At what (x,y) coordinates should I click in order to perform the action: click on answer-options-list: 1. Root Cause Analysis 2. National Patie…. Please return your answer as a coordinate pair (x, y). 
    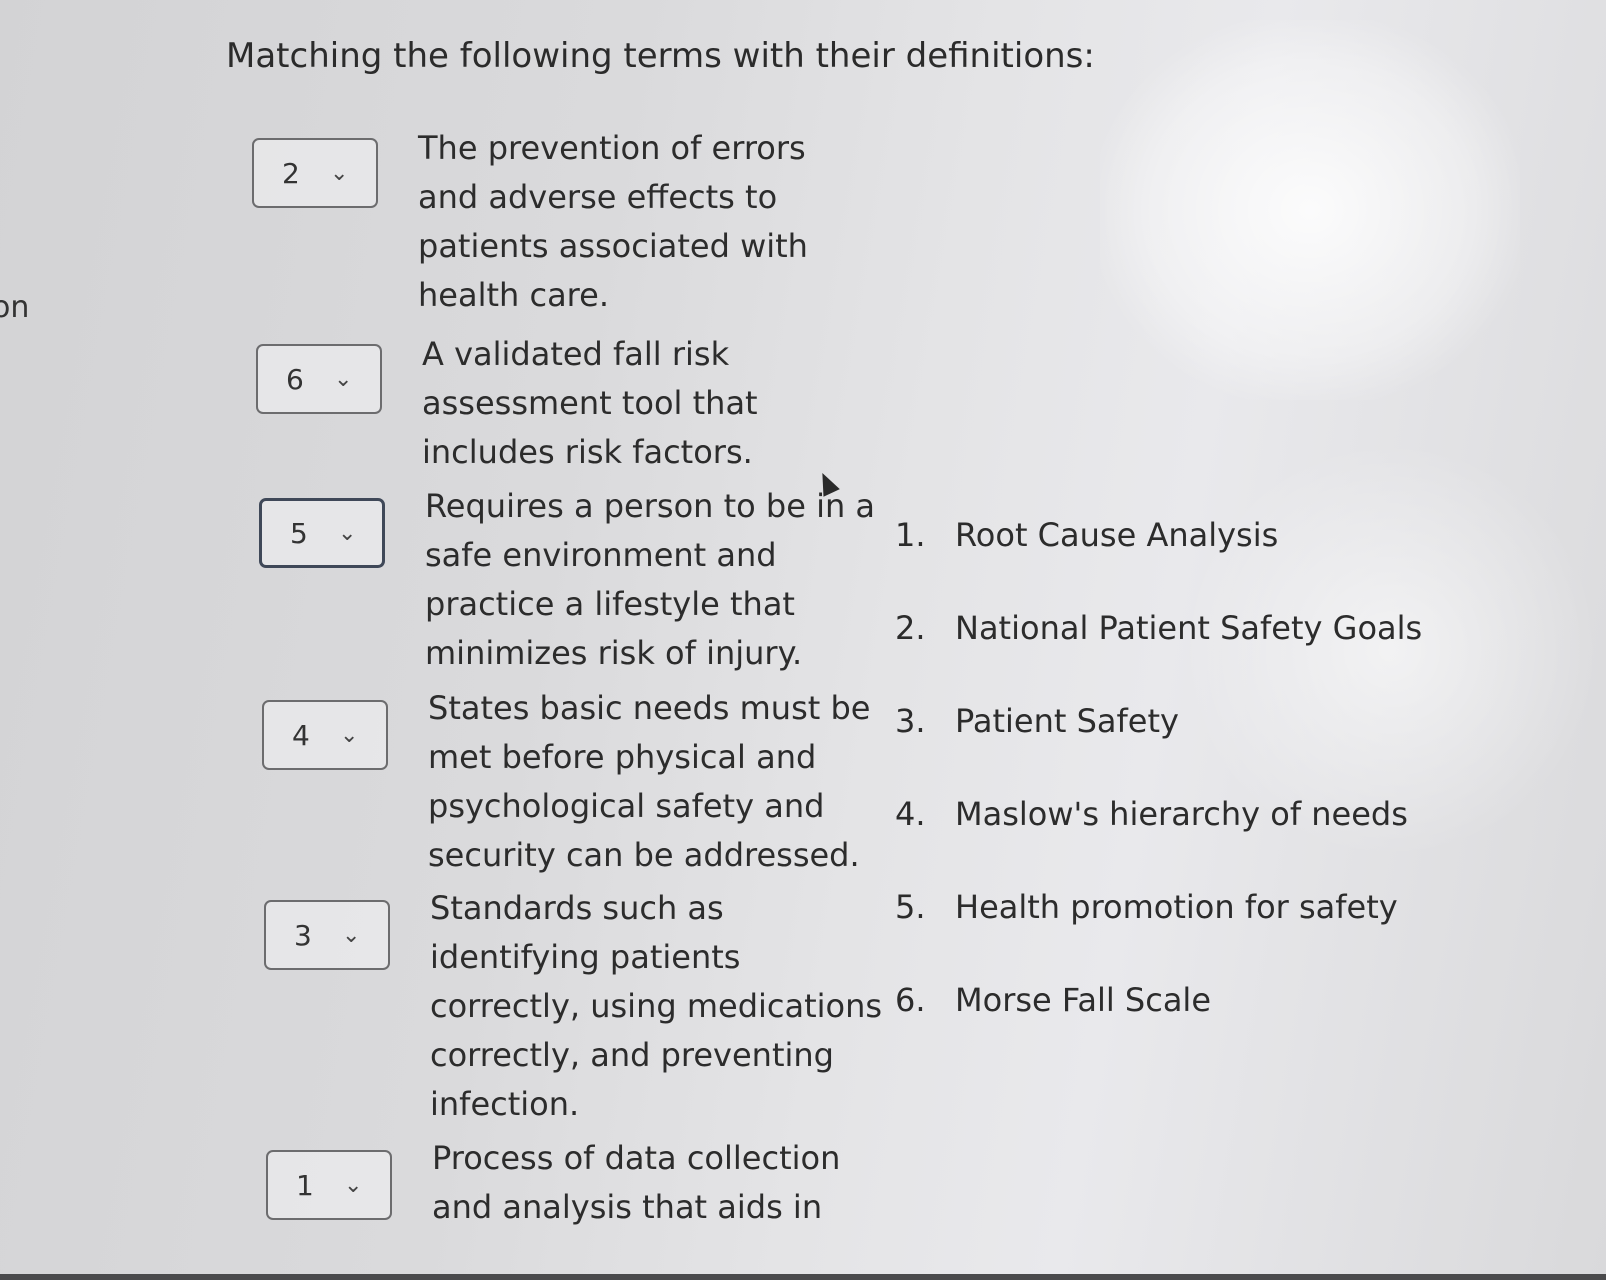
    Looking at the image, I should click on (1158, 795).